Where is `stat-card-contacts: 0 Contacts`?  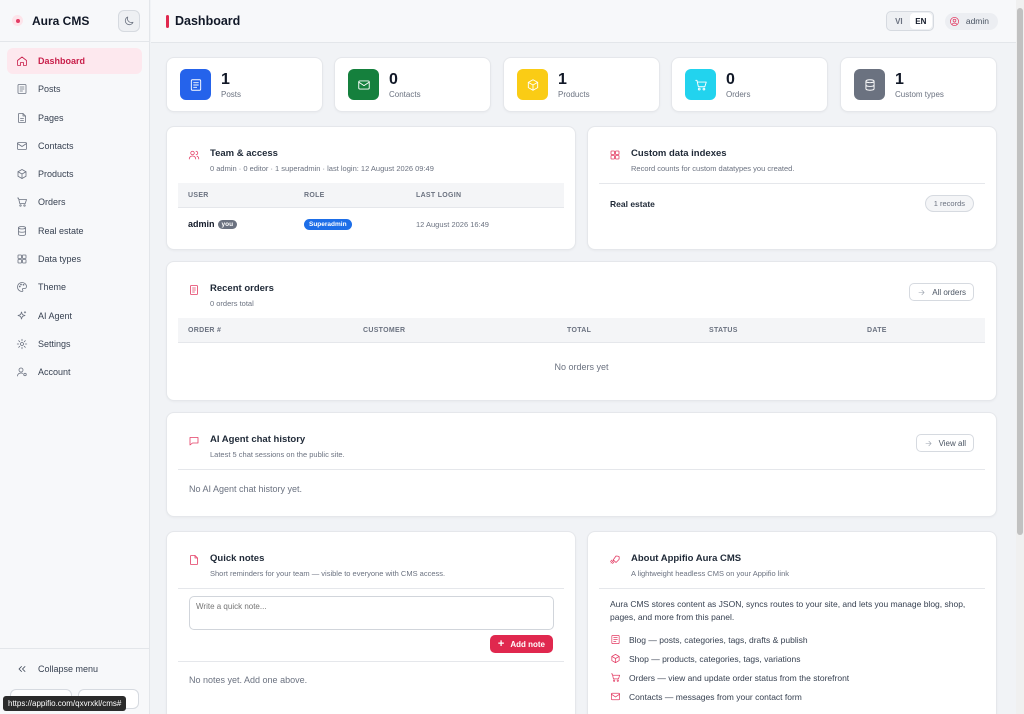
stat-card-contacts: 0 Contacts is located at coordinates (412, 84).